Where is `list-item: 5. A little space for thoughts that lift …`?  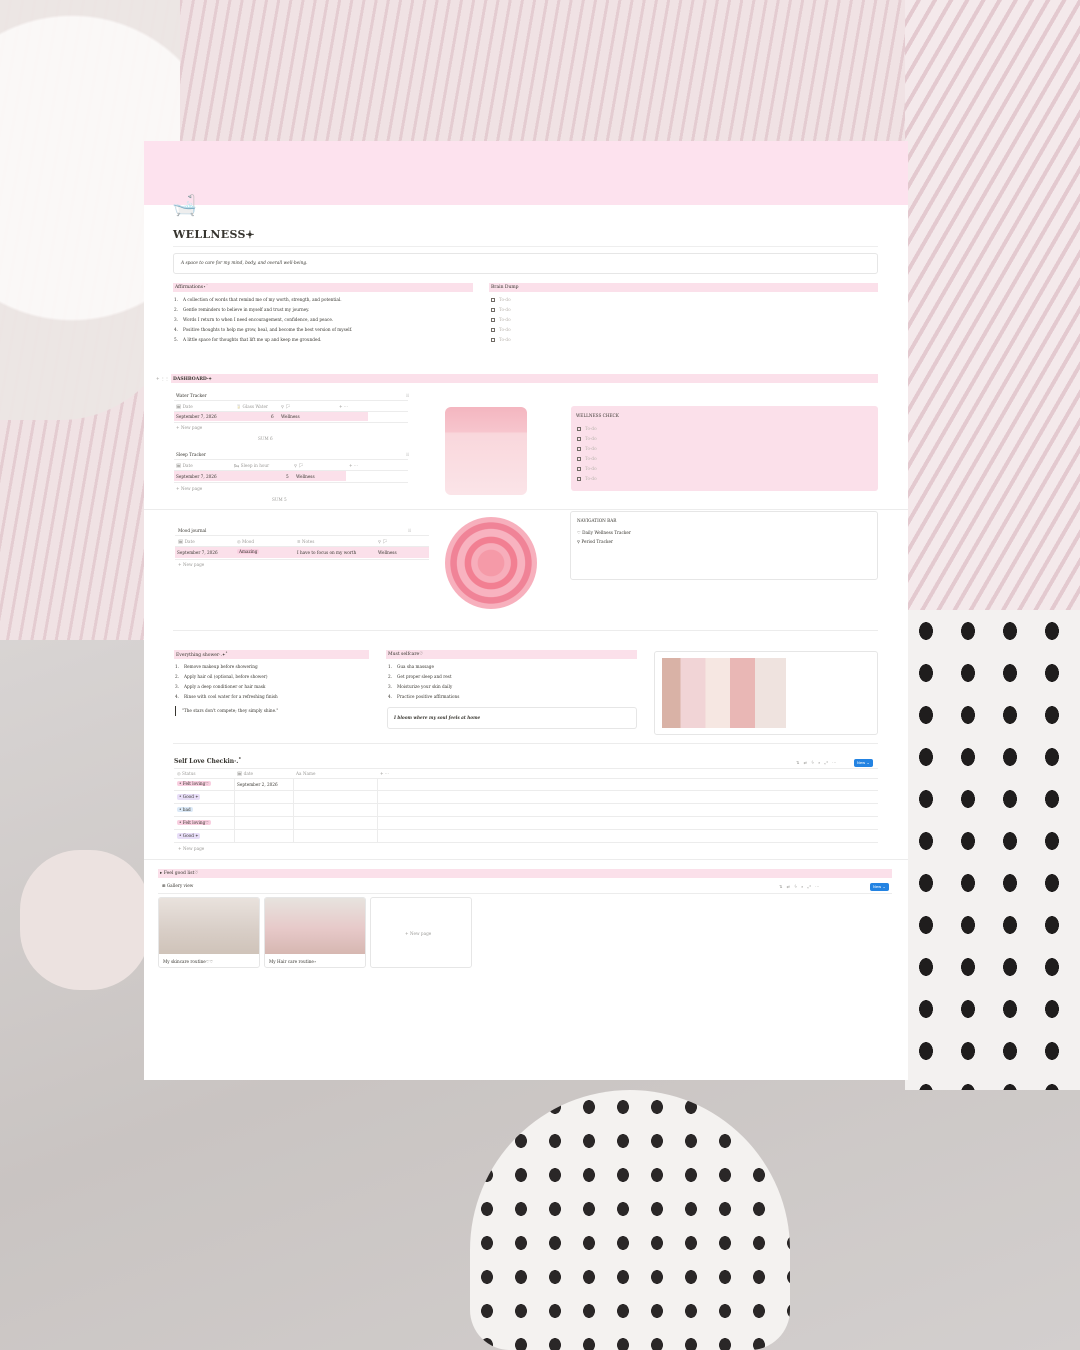 list-item: 5. A little space for thoughts that lift … is located at coordinates (247, 339).